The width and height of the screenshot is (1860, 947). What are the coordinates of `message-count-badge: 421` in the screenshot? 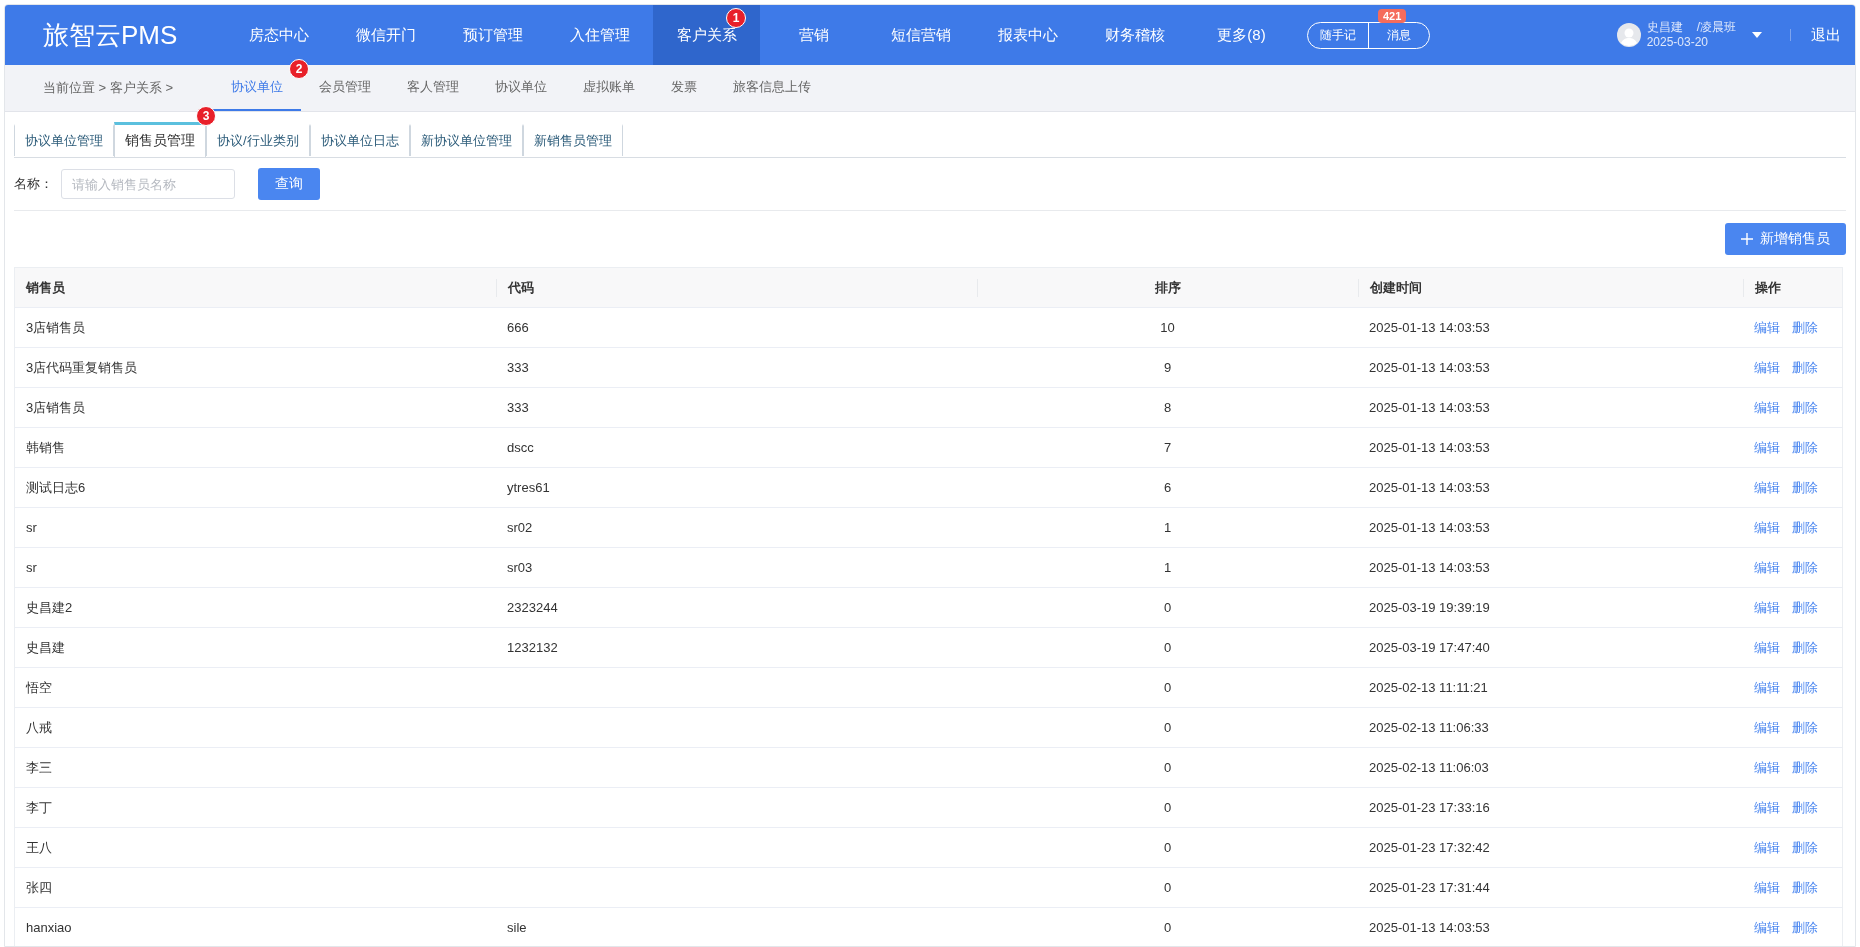 It's located at (1392, 15).